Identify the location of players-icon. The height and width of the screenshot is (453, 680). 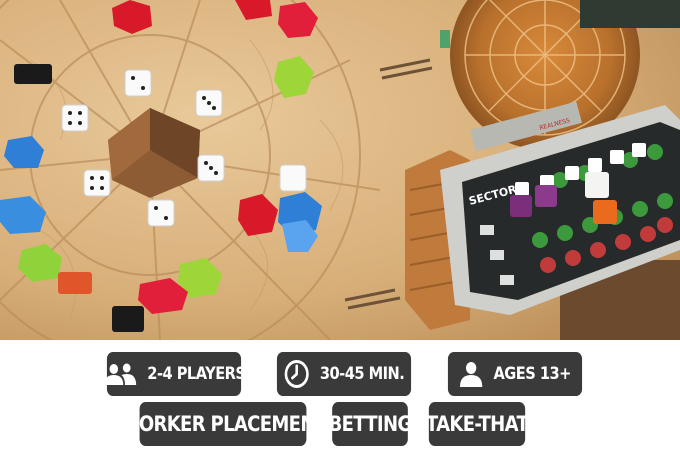
(120, 374).